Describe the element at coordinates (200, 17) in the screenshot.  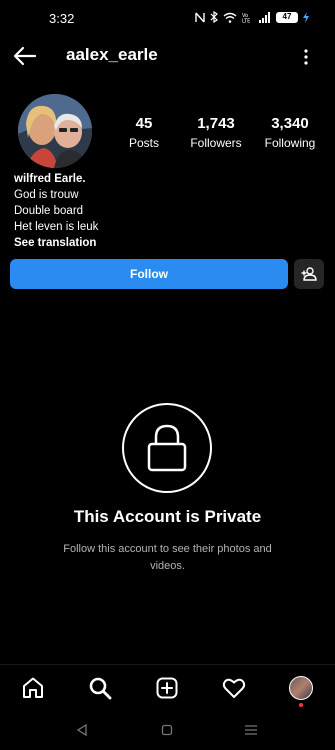
I see `nfc-icon` at that location.